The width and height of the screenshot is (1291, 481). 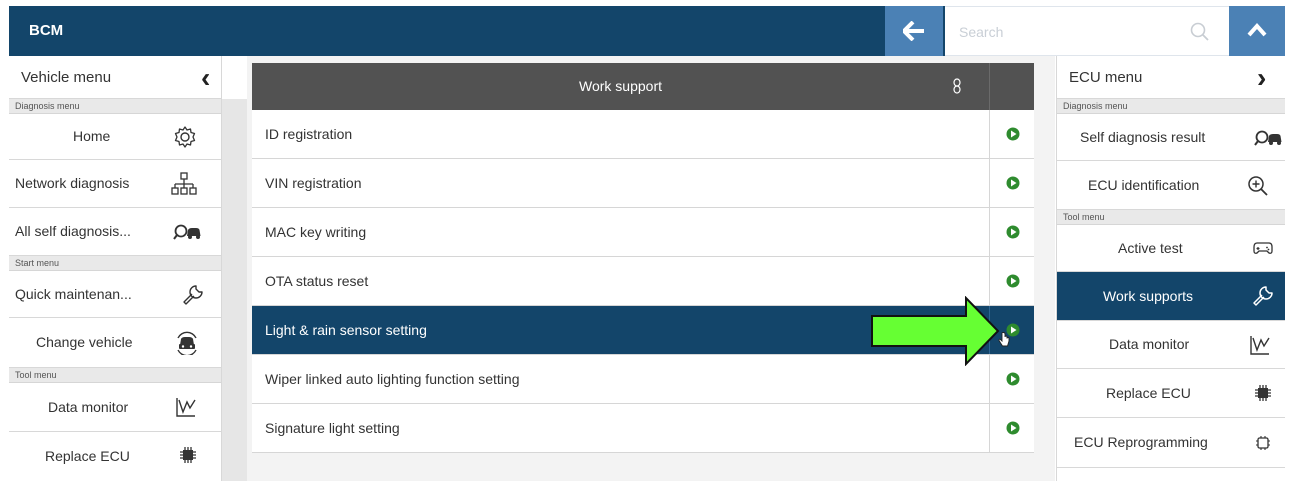 What do you see at coordinates (957, 86) in the screenshot?
I see `sort-icon` at bounding box center [957, 86].